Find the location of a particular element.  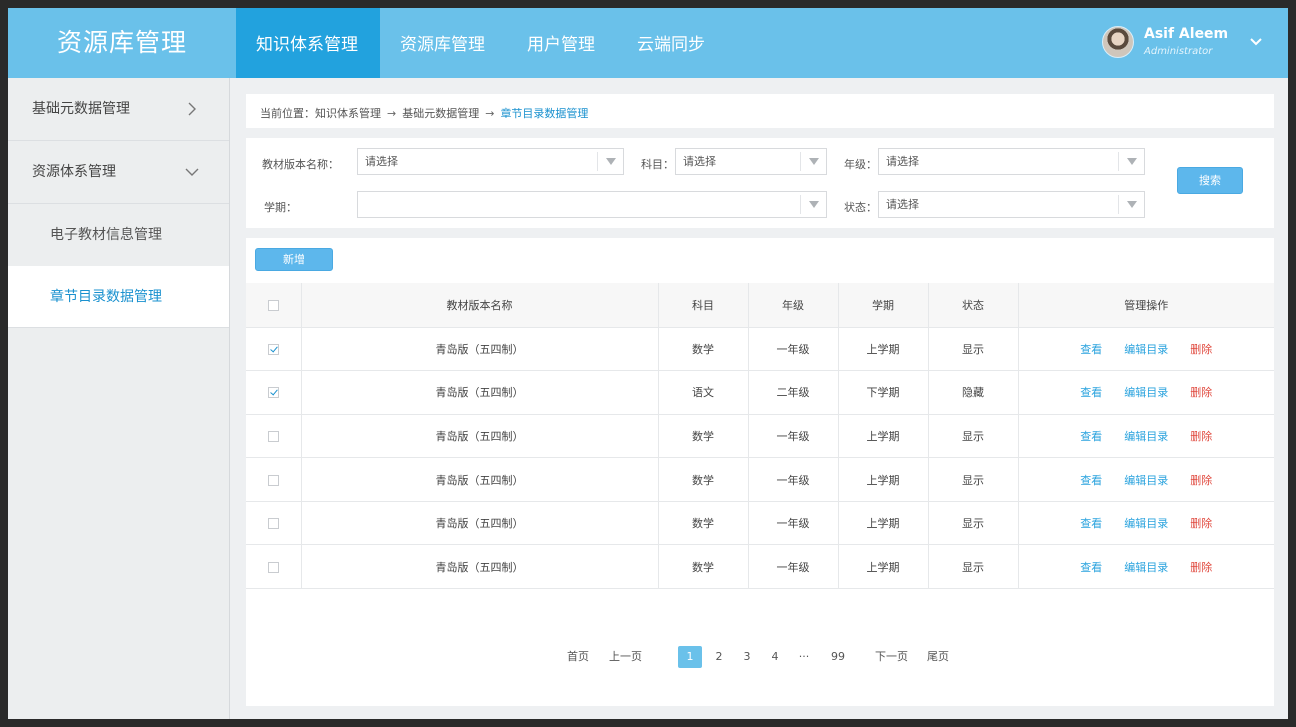

term-select is located at coordinates (592, 204).